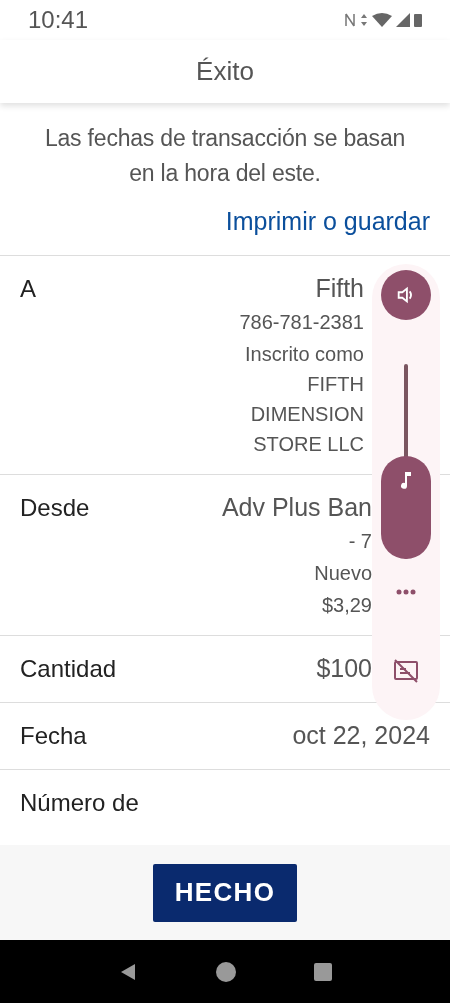 This screenshot has width=450, height=1003. Describe the element at coordinates (304, 399) in the screenshot. I see `detail-subtext: Inscrito como FIFTH DIMENSION STORE LLC` at that location.